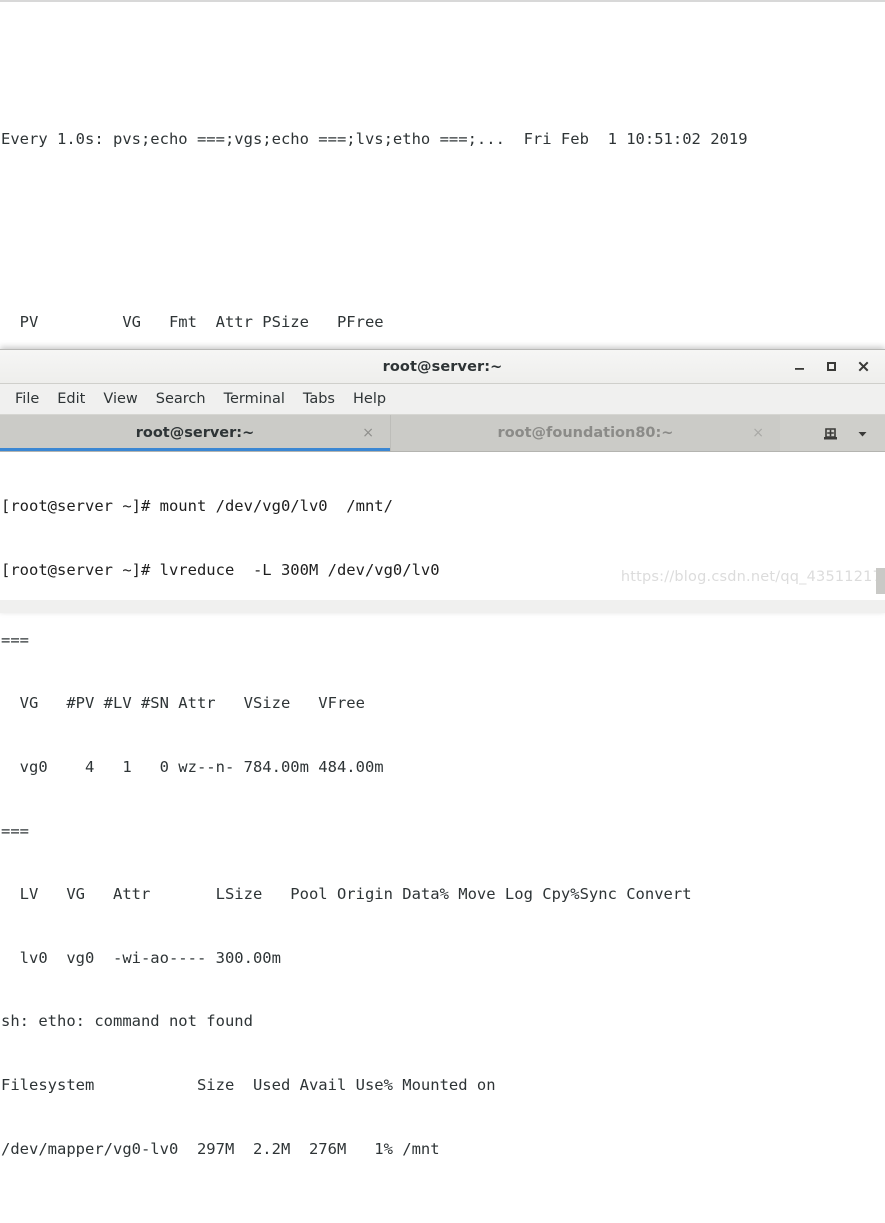 The width and height of the screenshot is (885, 1223). I want to click on tab-label: root@server:~, so click(195, 433).